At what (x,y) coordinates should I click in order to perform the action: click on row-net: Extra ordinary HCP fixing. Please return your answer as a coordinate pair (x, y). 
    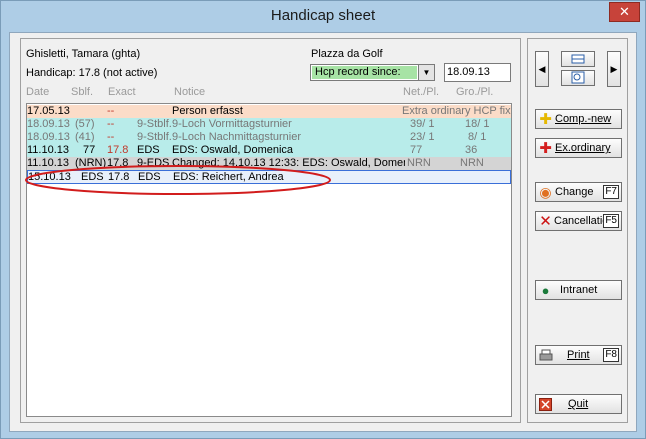
    Looking at the image, I should click on (456, 111).